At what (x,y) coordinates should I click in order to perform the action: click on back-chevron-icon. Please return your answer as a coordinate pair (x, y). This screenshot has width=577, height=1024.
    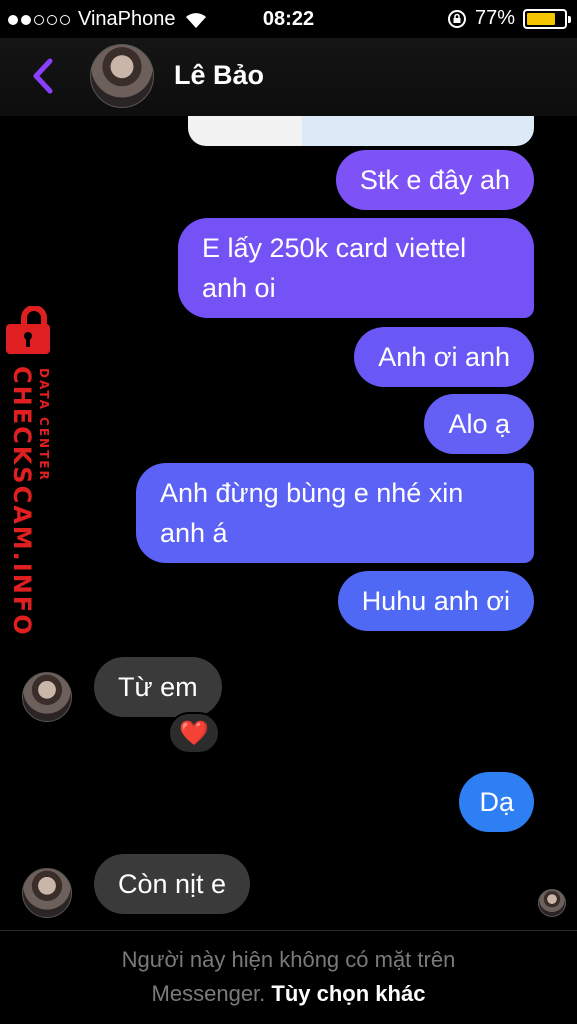
    Looking at the image, I should click on (43, 76).